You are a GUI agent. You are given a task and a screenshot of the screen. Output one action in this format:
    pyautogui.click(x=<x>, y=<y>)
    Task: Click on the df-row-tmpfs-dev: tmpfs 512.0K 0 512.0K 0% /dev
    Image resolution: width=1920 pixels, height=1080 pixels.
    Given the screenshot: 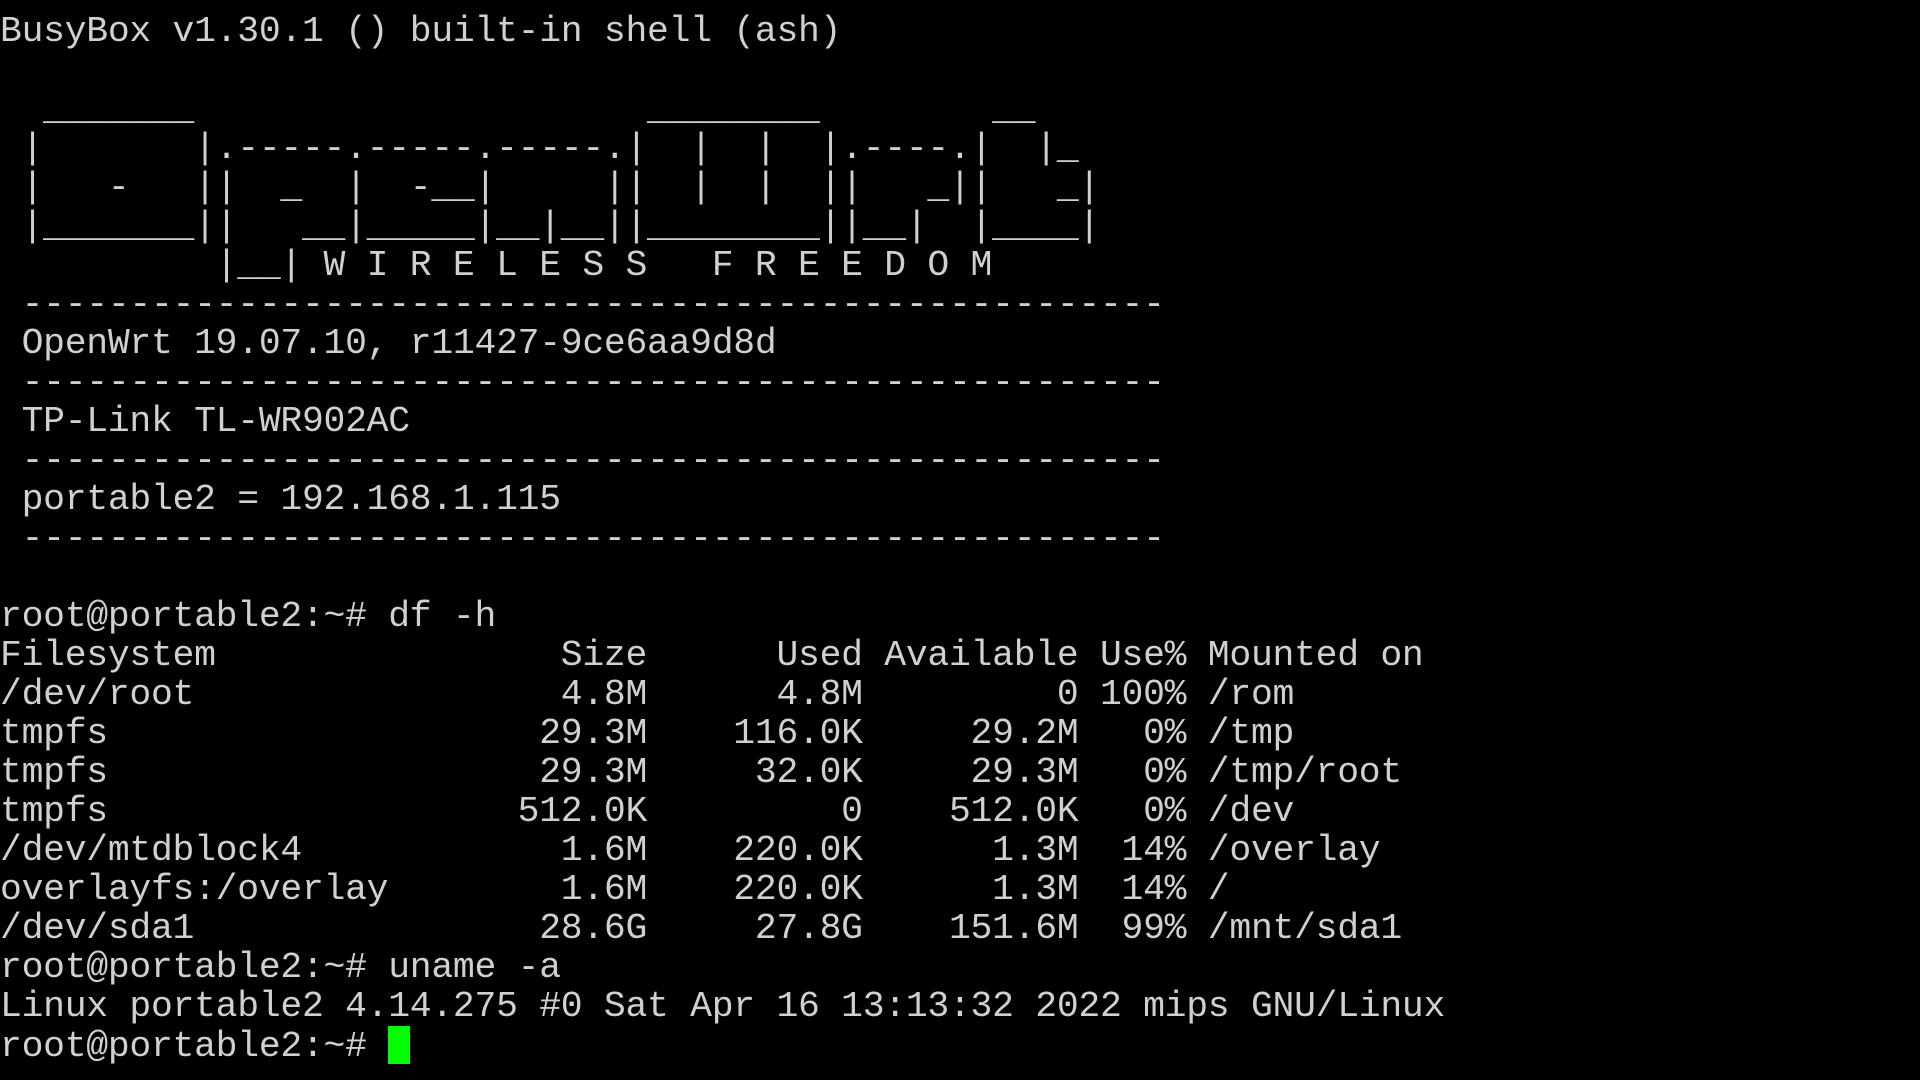 What is the action you would take?
    pyautogui.click(x=647, y=811)
    